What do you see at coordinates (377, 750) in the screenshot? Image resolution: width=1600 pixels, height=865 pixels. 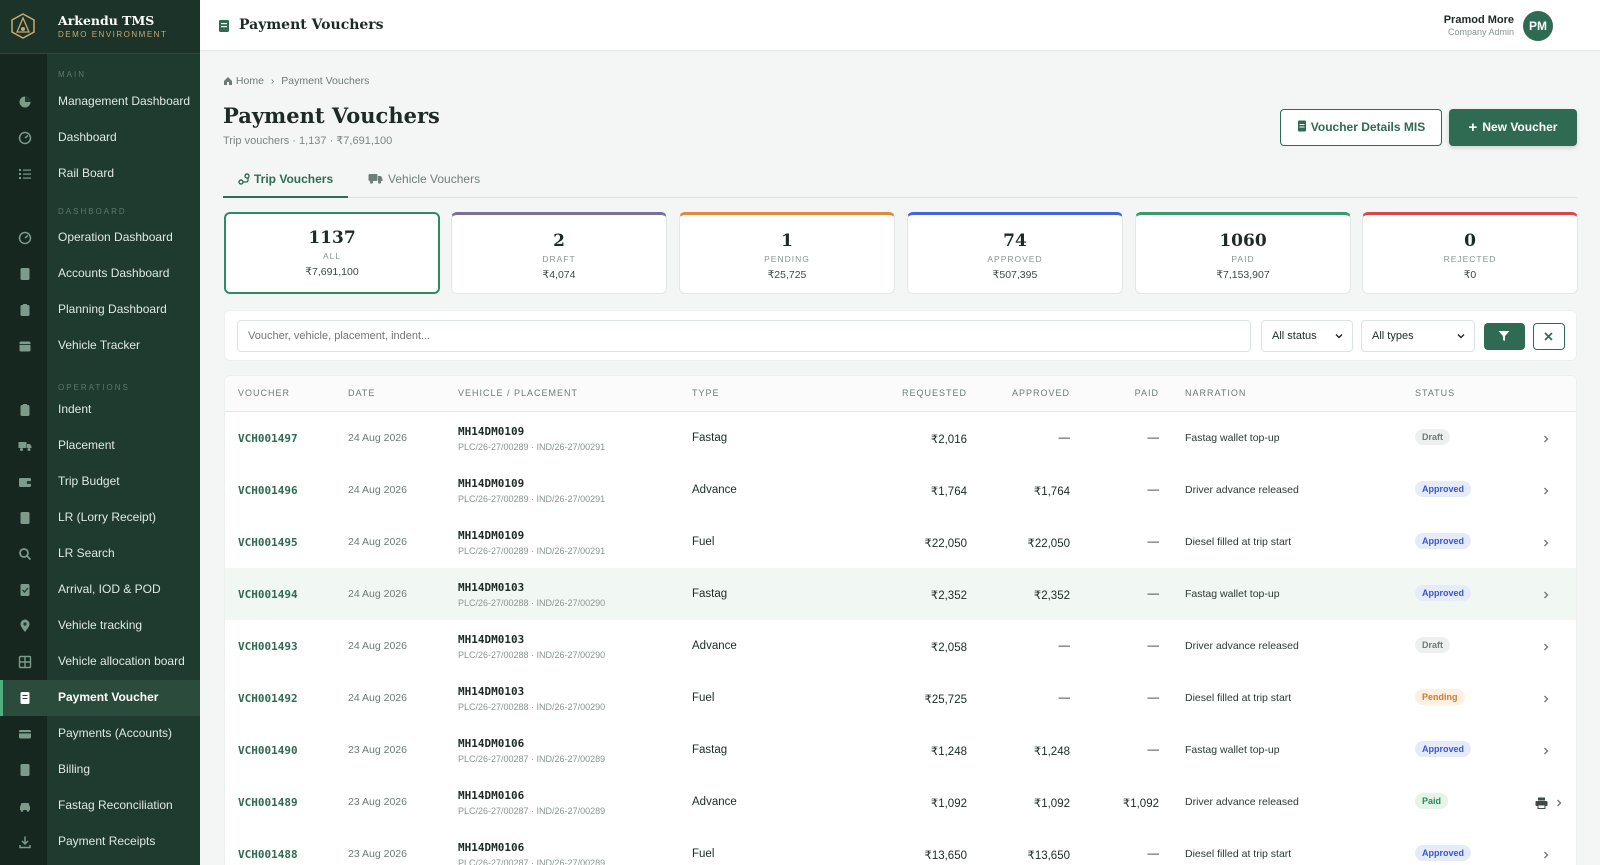 I see `voucher-date: 23 Aug 2026` at bounding box center [377, 750].